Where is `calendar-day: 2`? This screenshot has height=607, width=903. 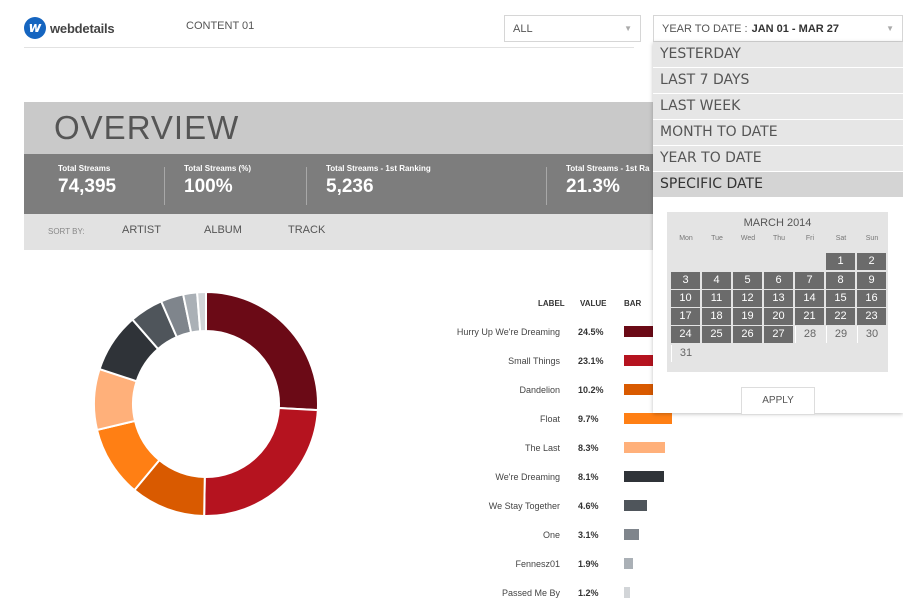
calendar-day: 2 is located at coordinates (871, 261).